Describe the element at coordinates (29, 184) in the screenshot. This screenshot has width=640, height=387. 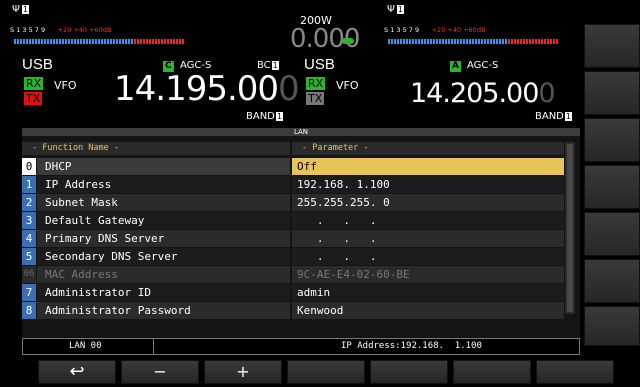
I see `row-index: 1` at that location.